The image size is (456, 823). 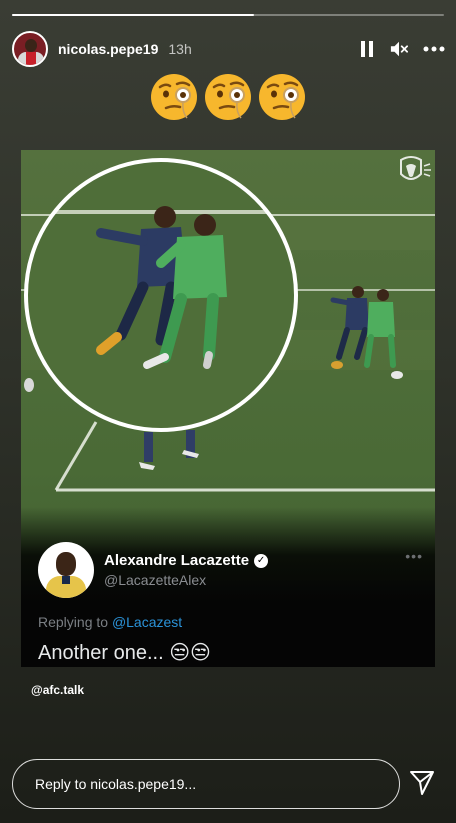 I want to click on tweet-display-name: Alexandre Lacazette ✓, so click(x=186, y=560).